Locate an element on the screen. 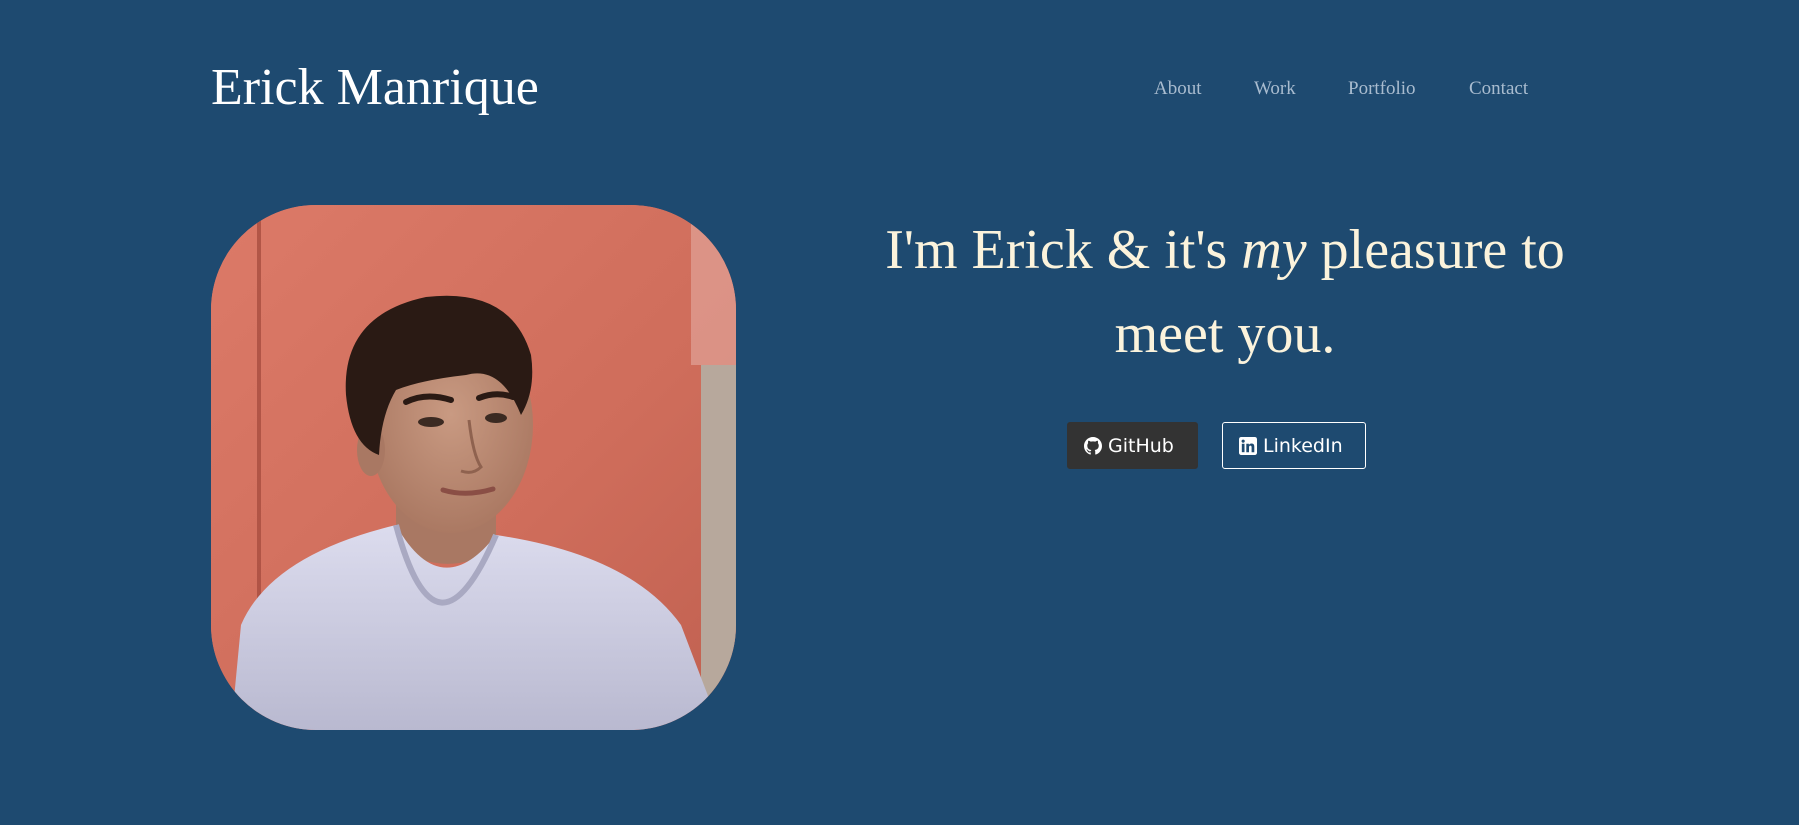 This screenshot has width=1799, height=825. site-title: Erick Manrique is located at coordinates (375, 88).